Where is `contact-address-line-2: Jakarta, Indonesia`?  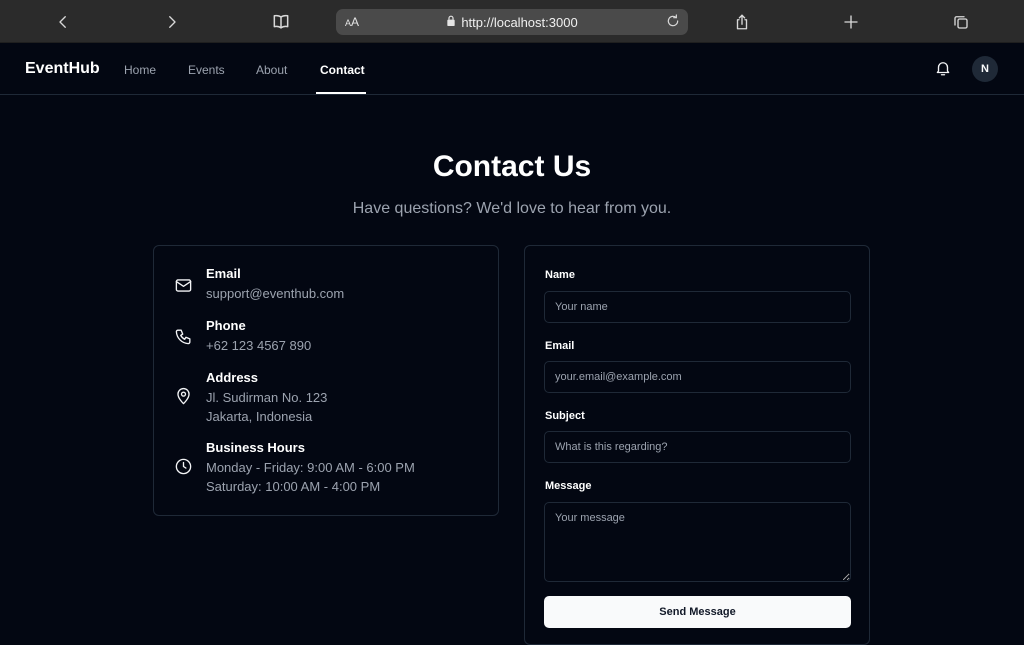
contact-address-line-2: Jakarta, Indonesia is located at coordinates (259, 416).